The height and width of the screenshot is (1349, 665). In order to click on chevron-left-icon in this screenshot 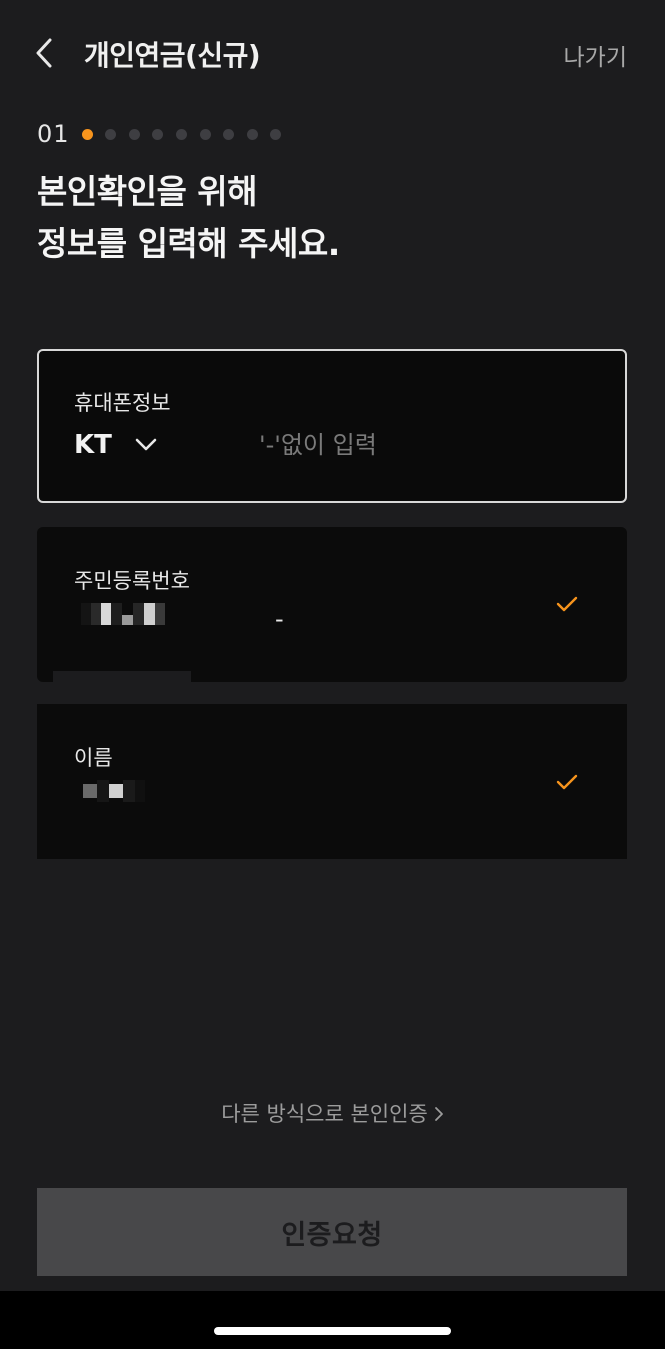, I will do `click(45, 53)`.